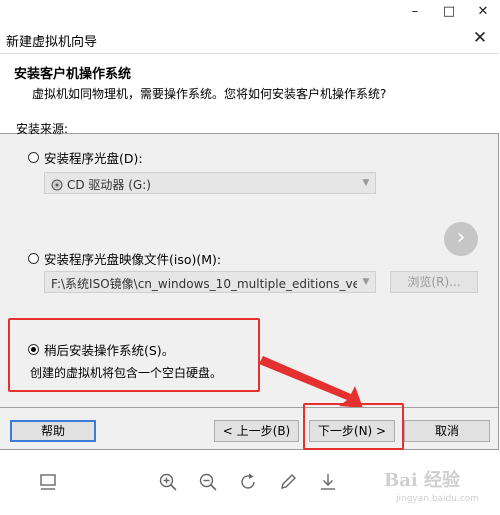 Image resolution: width=500 pixels, height=515 pixels. I want to click on radio-installer-disc-label: 安装程序光盘(D):, so click(93, 158).